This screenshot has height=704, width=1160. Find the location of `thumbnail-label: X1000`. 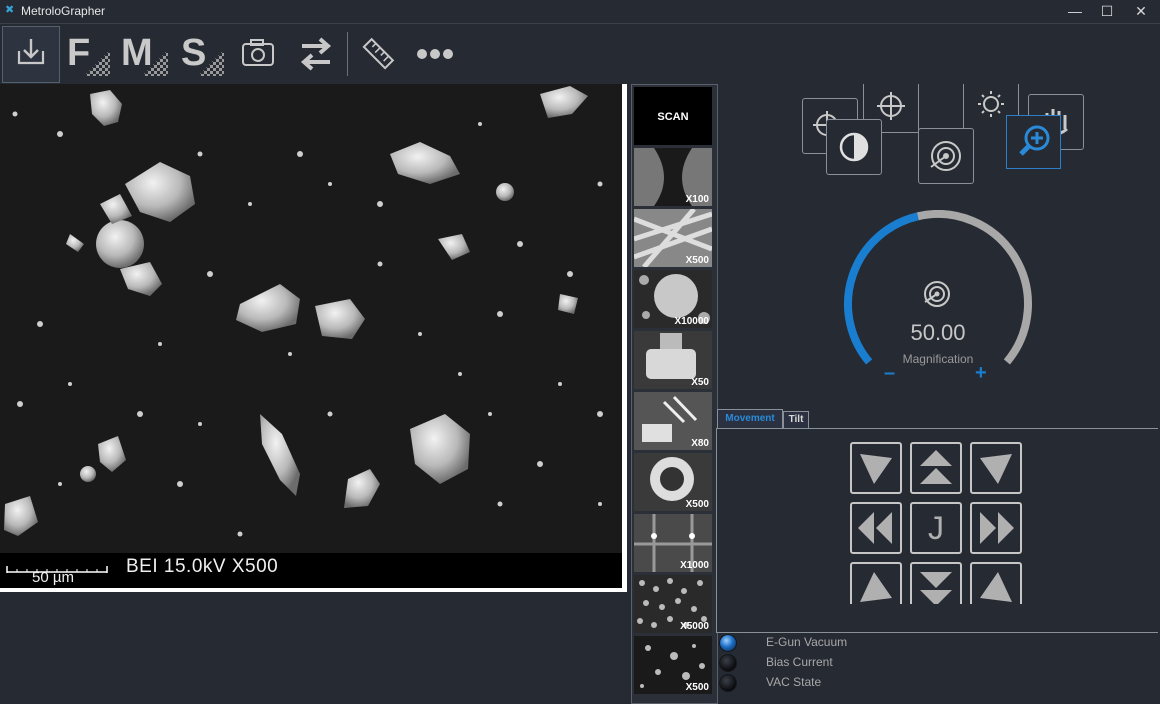

thumbnail-label: X1000 is located at coordinates (694, 565).